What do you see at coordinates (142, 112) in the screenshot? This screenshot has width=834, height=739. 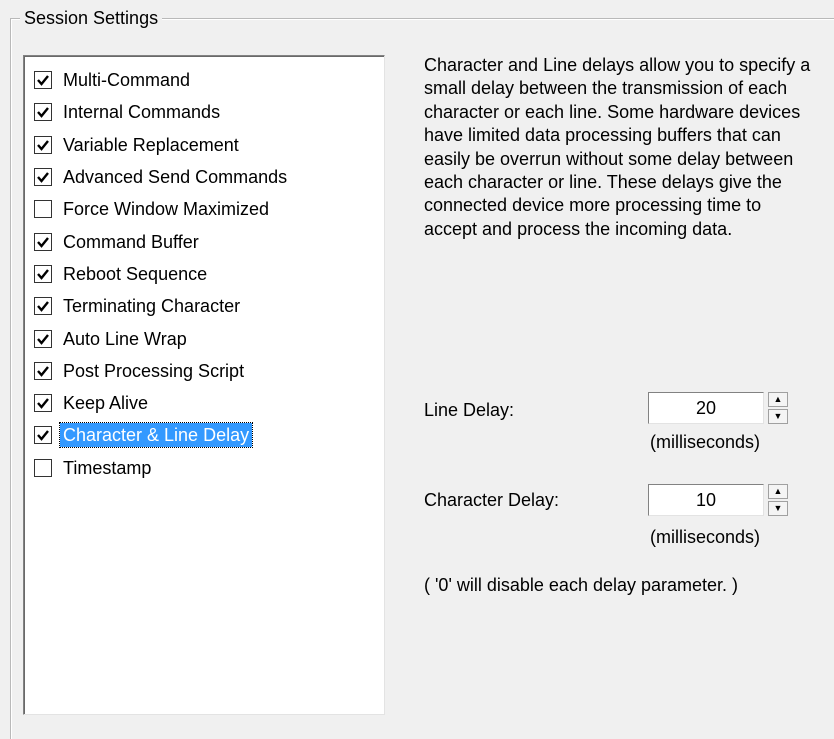 I see `checklist-item-label: Internal Commands` at bounding box center [142, 112].